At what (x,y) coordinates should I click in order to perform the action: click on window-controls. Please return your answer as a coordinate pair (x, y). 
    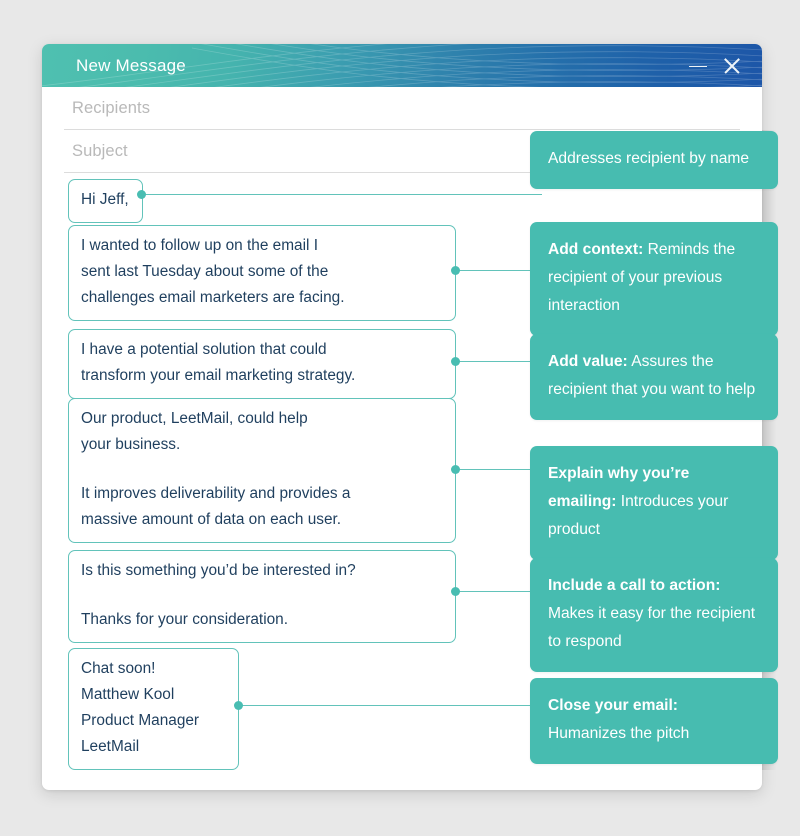
    Looking at the image, I should click on (715, 65).